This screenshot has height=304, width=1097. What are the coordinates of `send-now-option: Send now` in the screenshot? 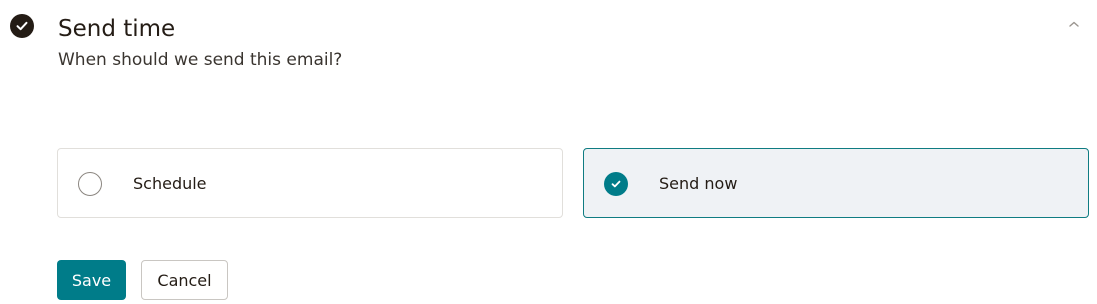 It's located at (836, 183).